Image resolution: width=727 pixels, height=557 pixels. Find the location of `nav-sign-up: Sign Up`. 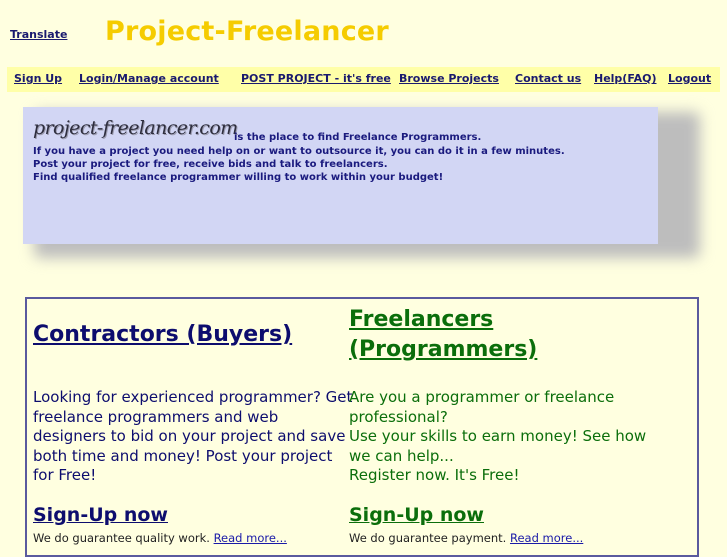

nav-sign-up: Sign Up is located at coordinates (38, 78).